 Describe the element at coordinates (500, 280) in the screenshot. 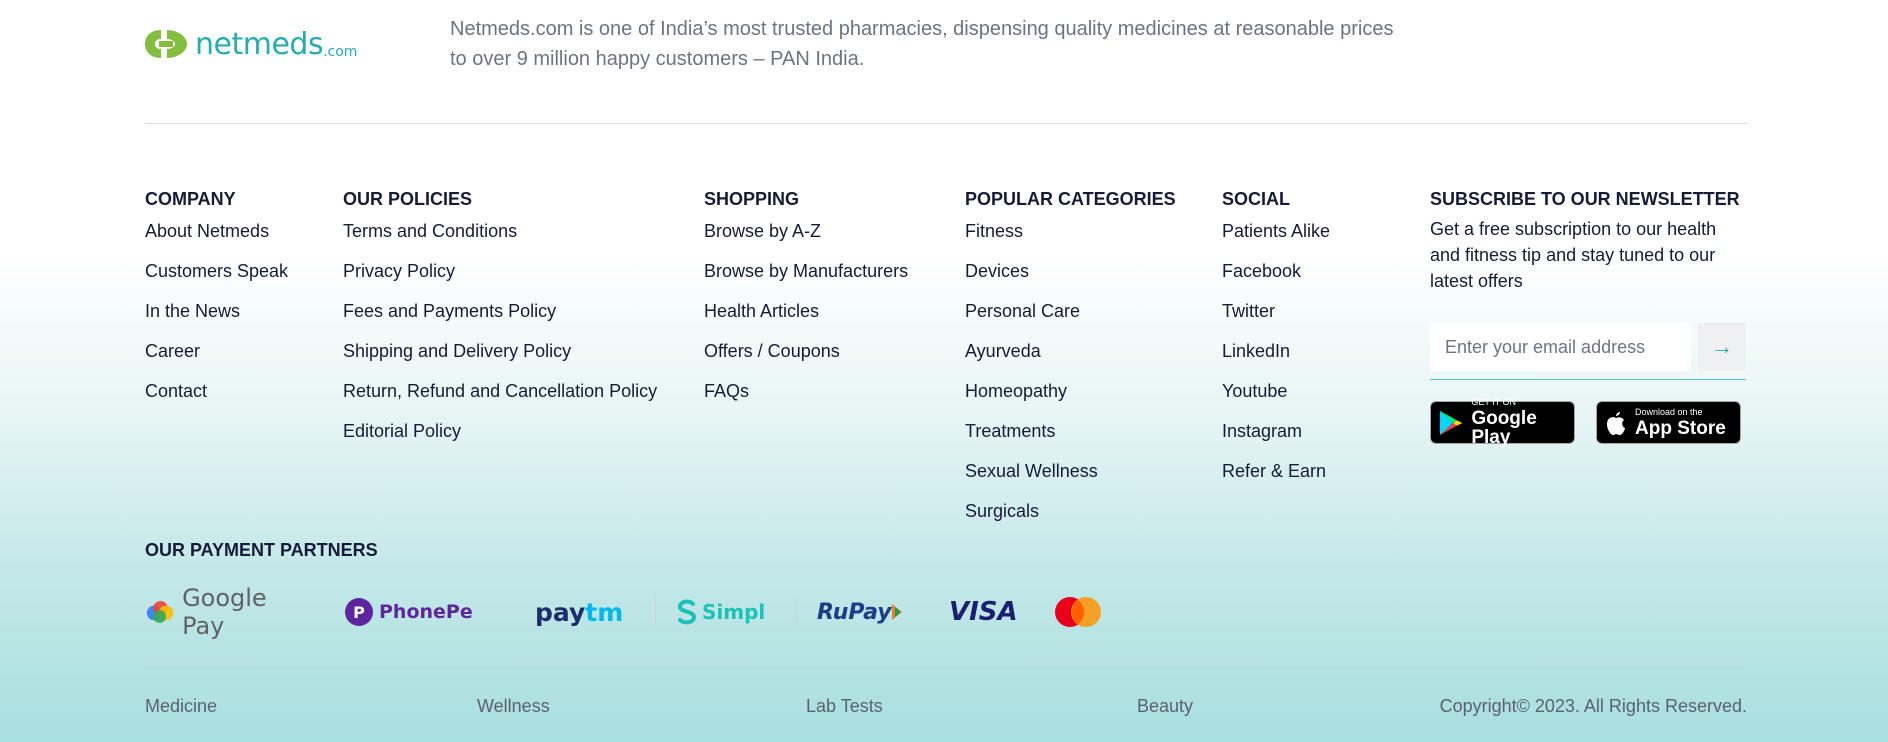

I see `link-privacy-policy: Privacy Policy` at that location.